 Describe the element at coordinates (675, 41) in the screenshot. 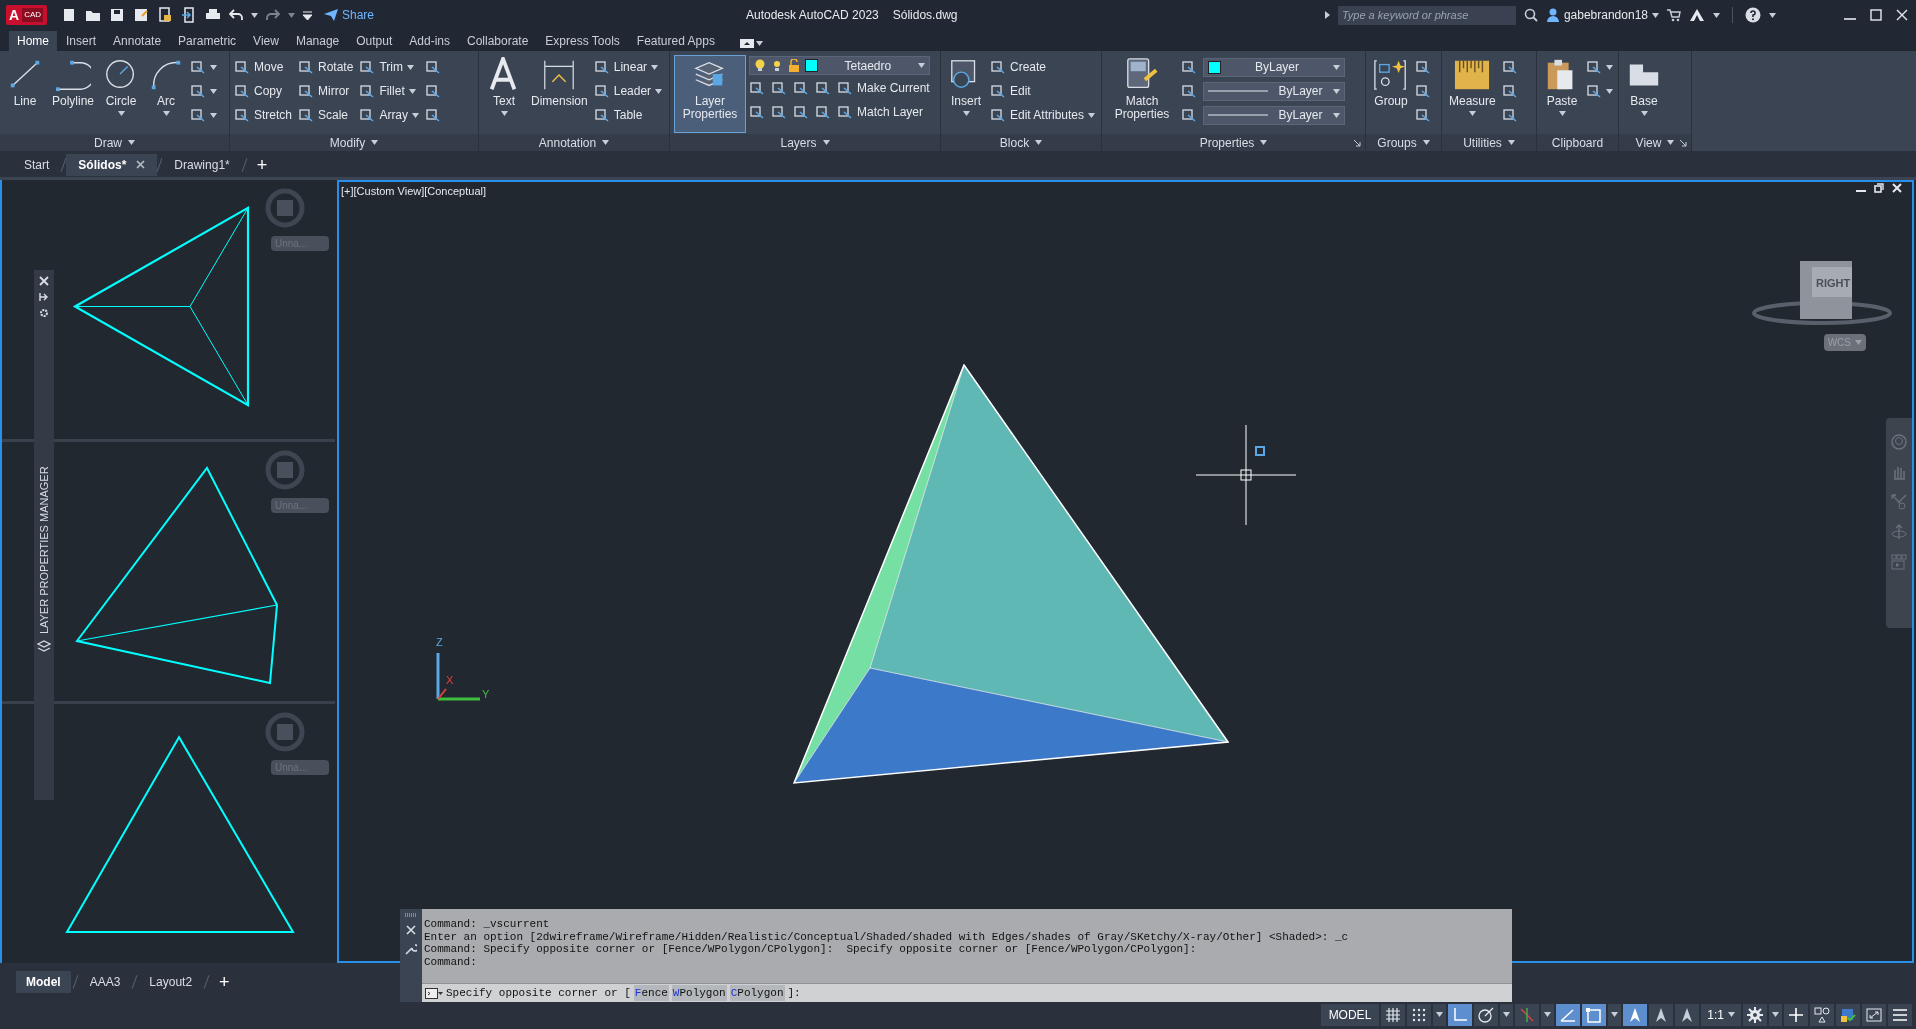

I see `ribbon-tab: Featured Apps` at that location.